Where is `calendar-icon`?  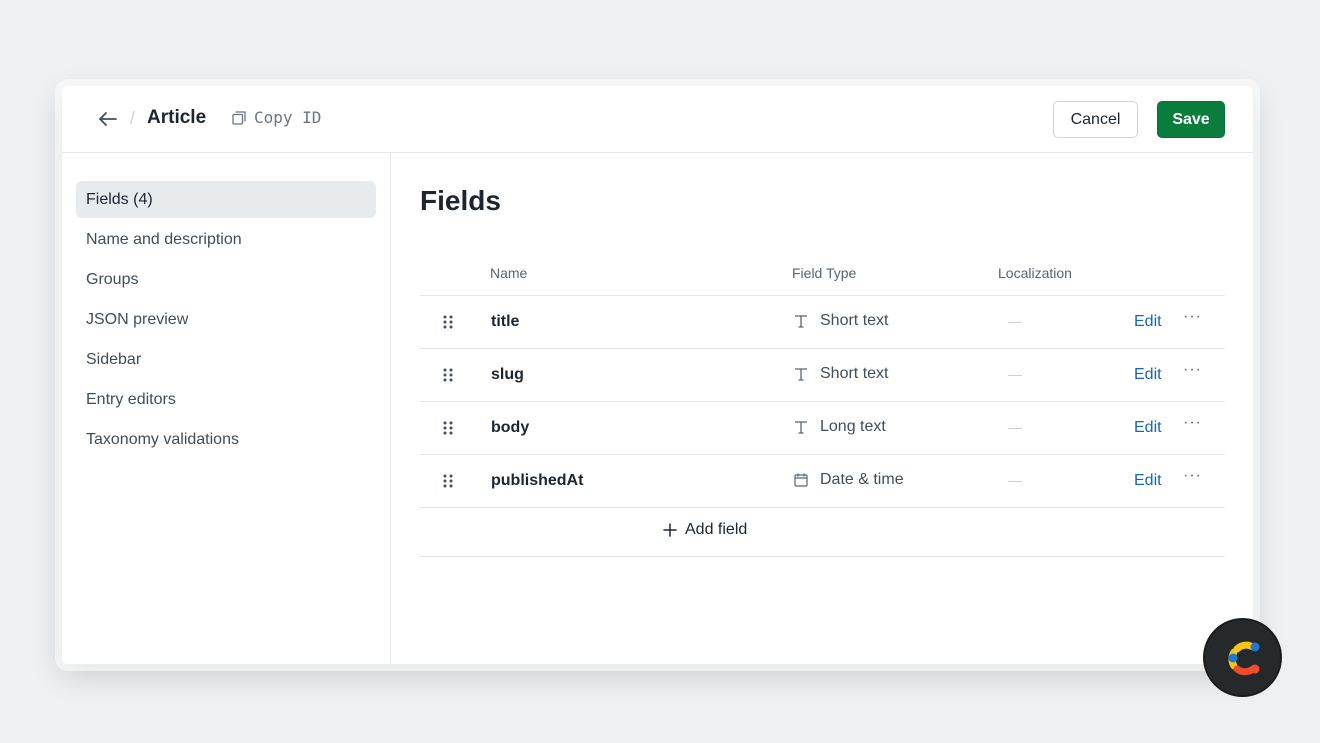
calendar-icon is located at coordinates (801, 480).